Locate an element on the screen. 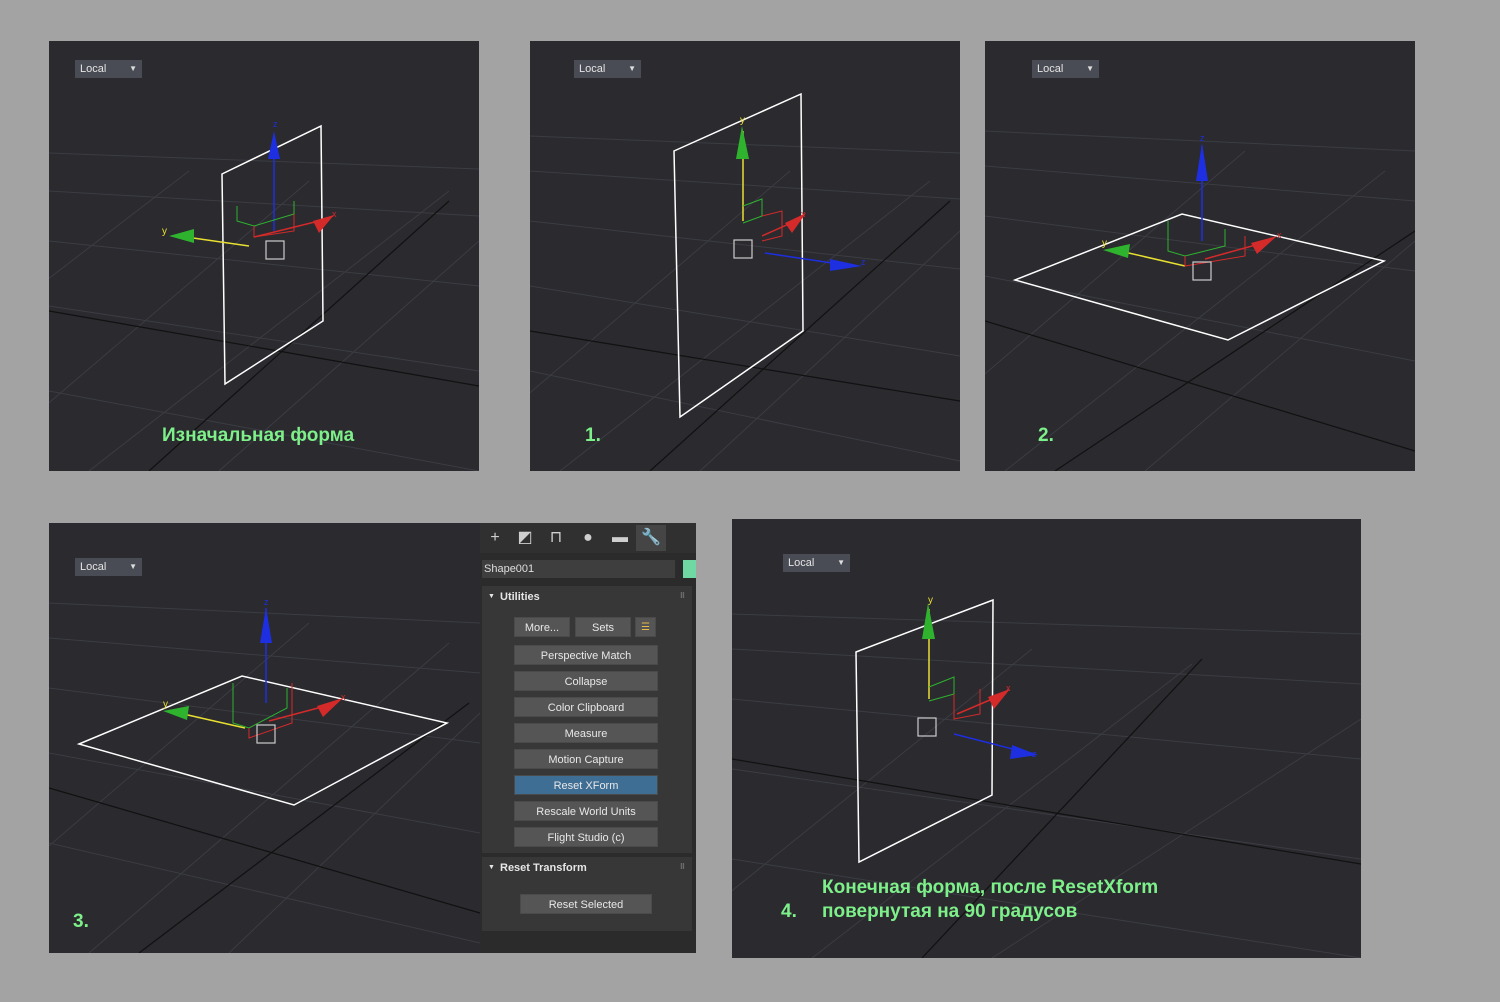 This screenshot has height=1002, width=1500. reset-transform-rollout: ▼ Reset Transform ⠿ Reset Selected is located at coordinates (587, 894).